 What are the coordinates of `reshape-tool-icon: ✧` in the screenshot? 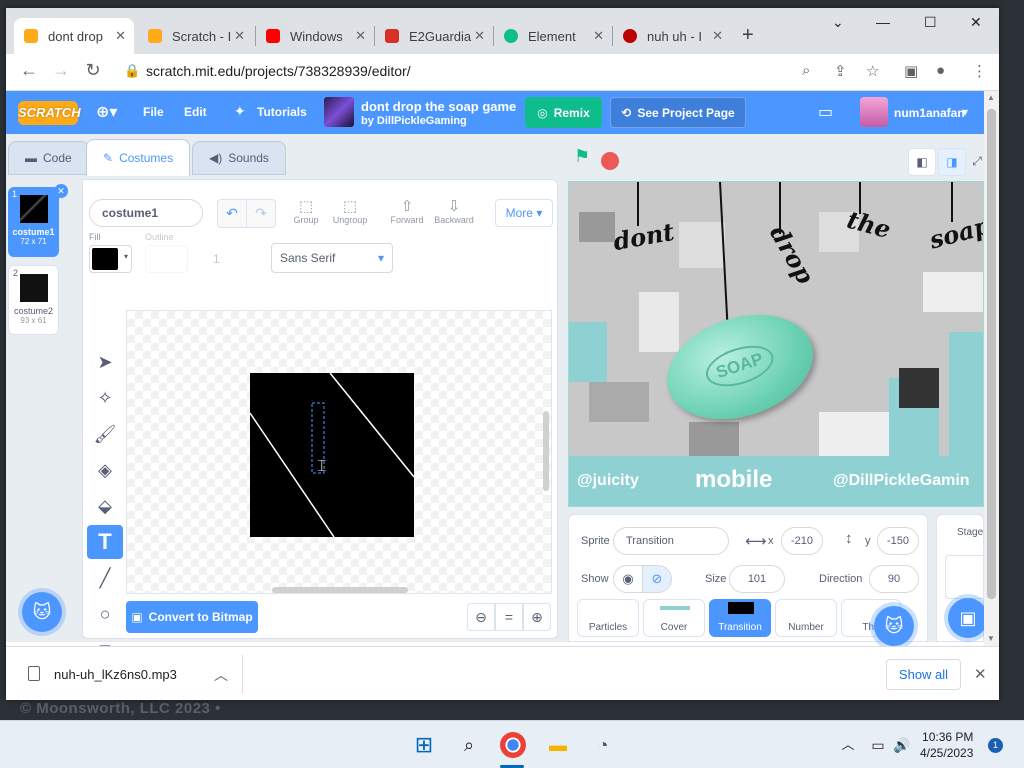 It's located at (105, 398).